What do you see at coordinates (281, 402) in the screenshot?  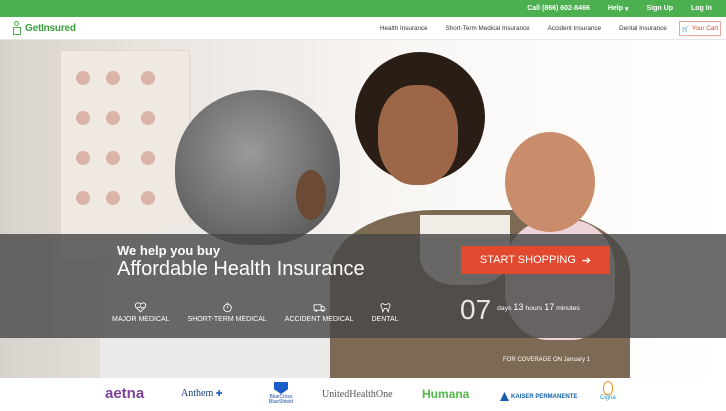 I see `bcbs-line2: BlueShield` at bounding box center [281, 402].